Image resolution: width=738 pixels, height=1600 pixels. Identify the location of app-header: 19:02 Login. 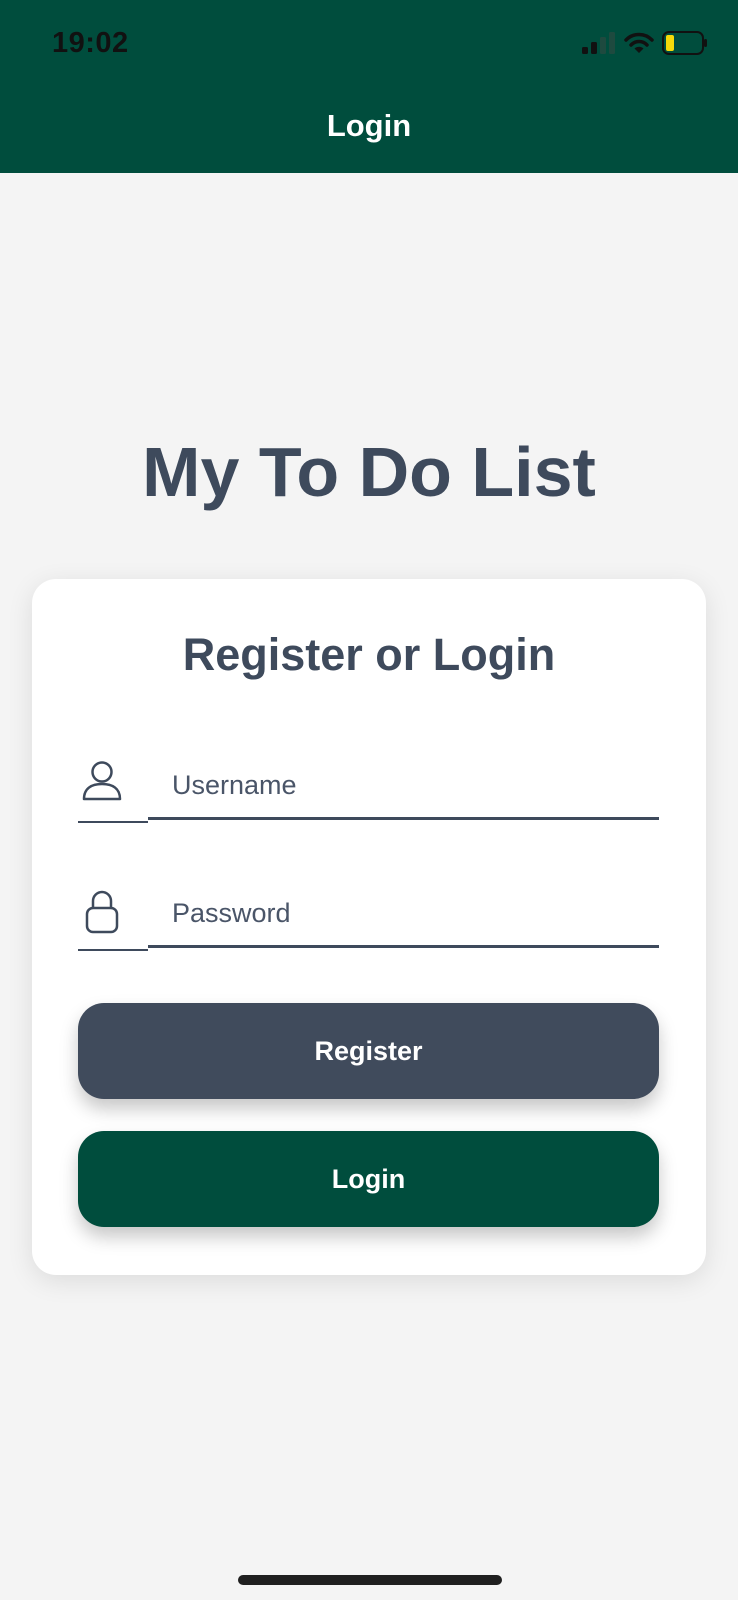
(369, 86).